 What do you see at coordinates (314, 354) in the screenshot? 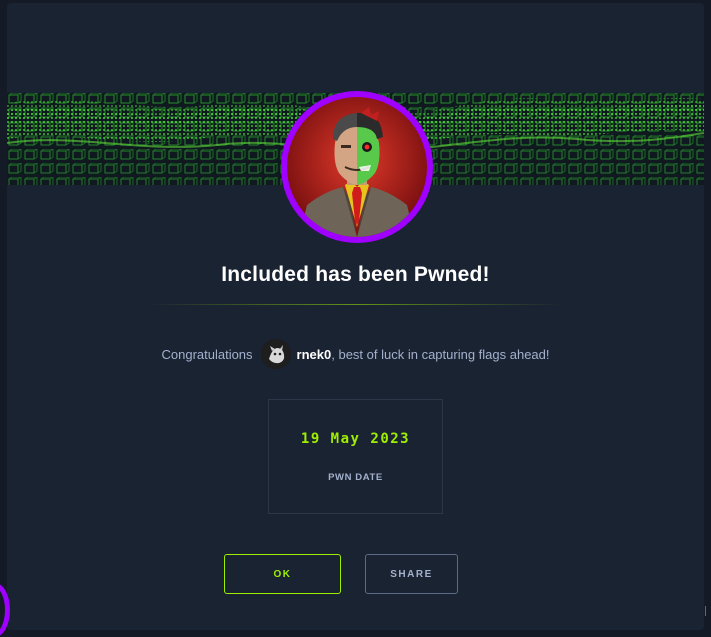
I see `username: rnek0` at bounding box center [314, 354].